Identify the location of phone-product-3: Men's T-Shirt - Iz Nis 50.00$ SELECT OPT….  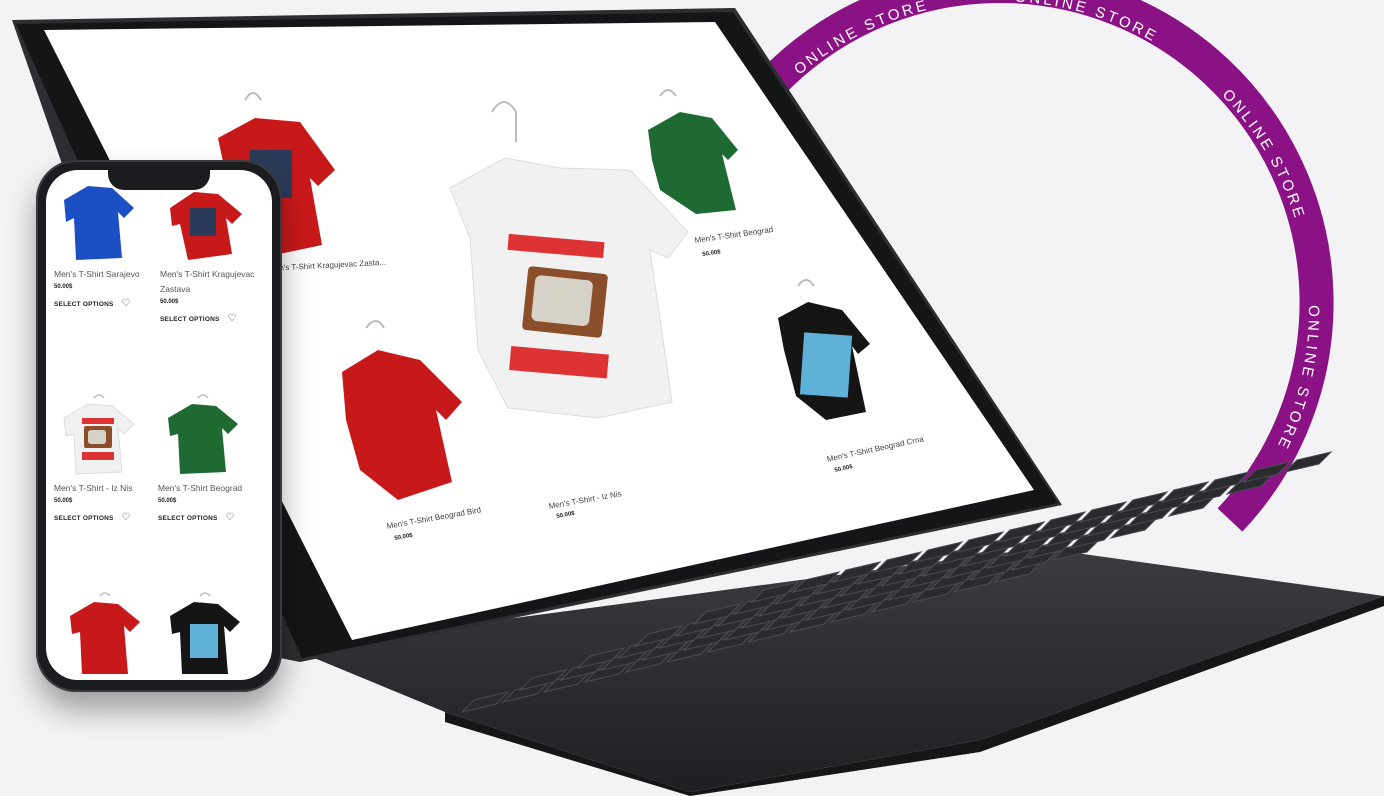
(104, 457).